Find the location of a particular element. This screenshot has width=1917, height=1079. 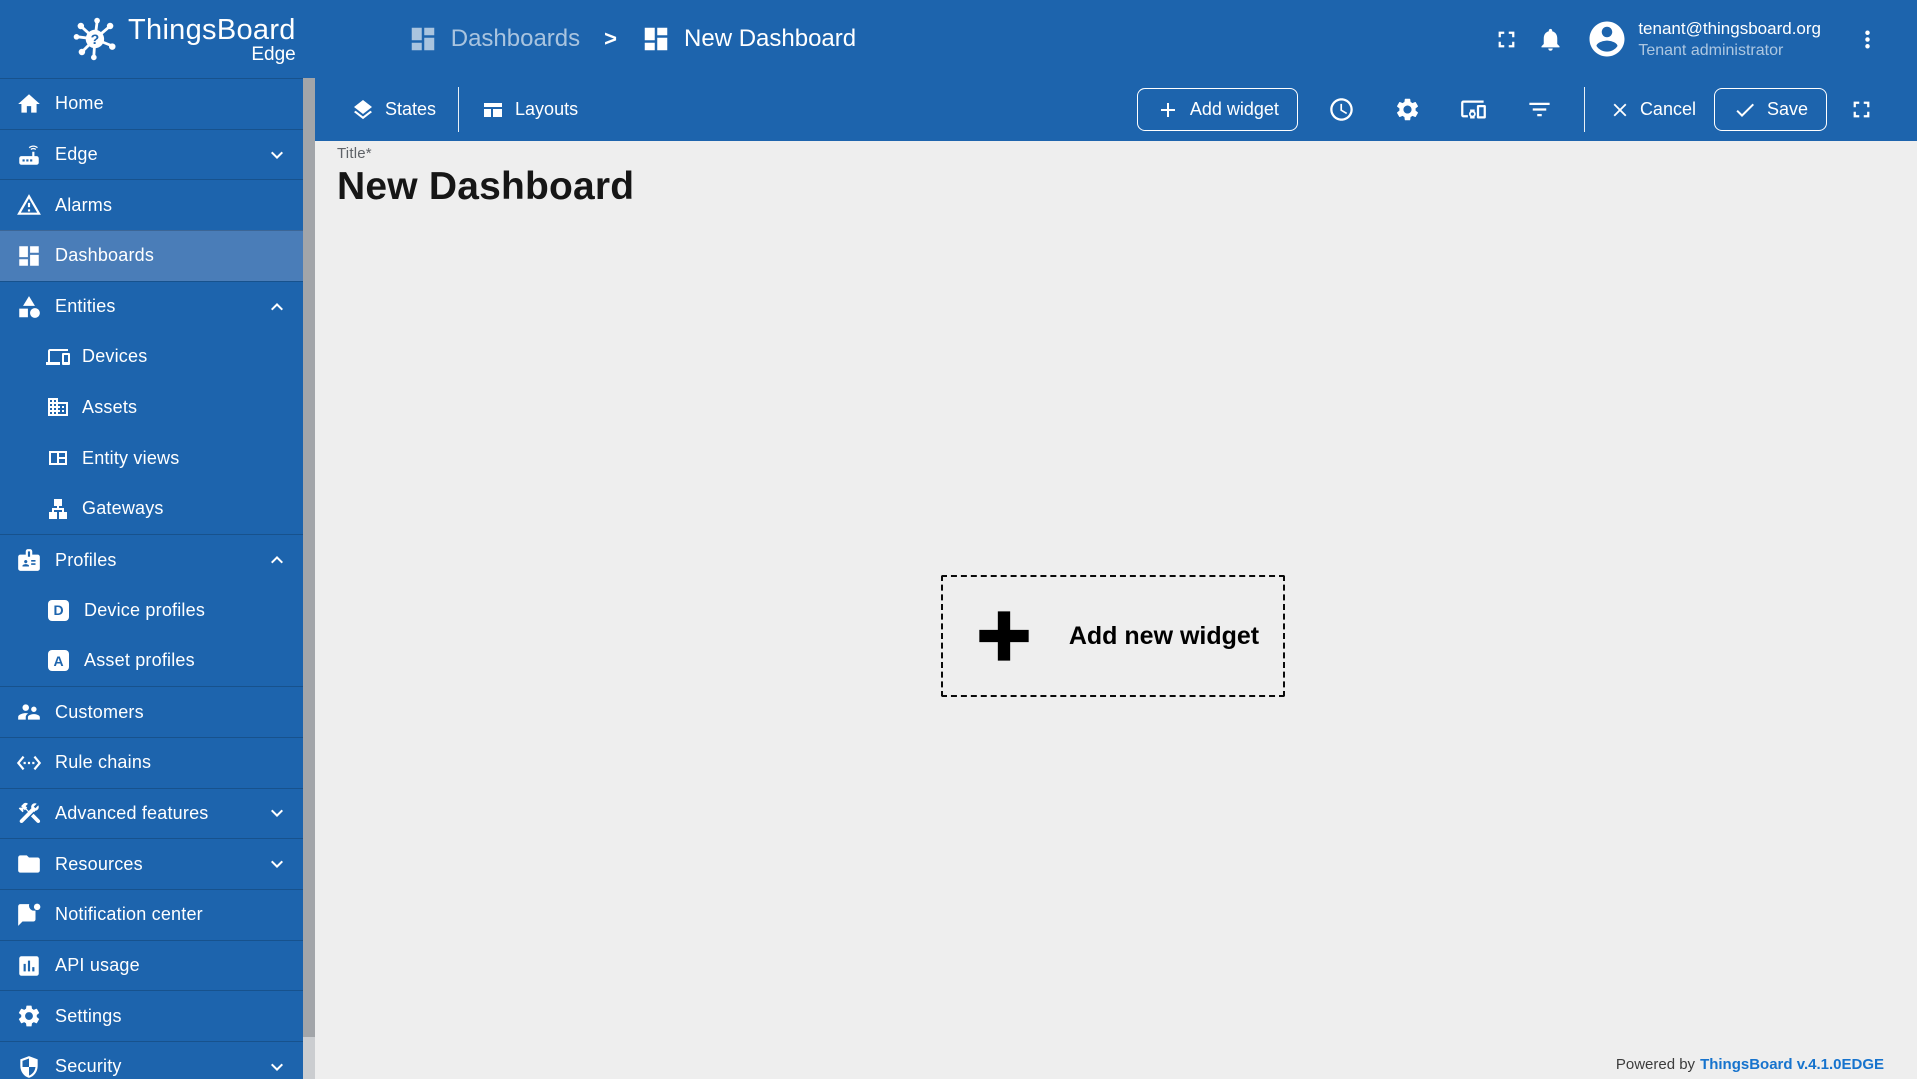

sidebar-item-label: Edge is located at coordinates (76, 154).